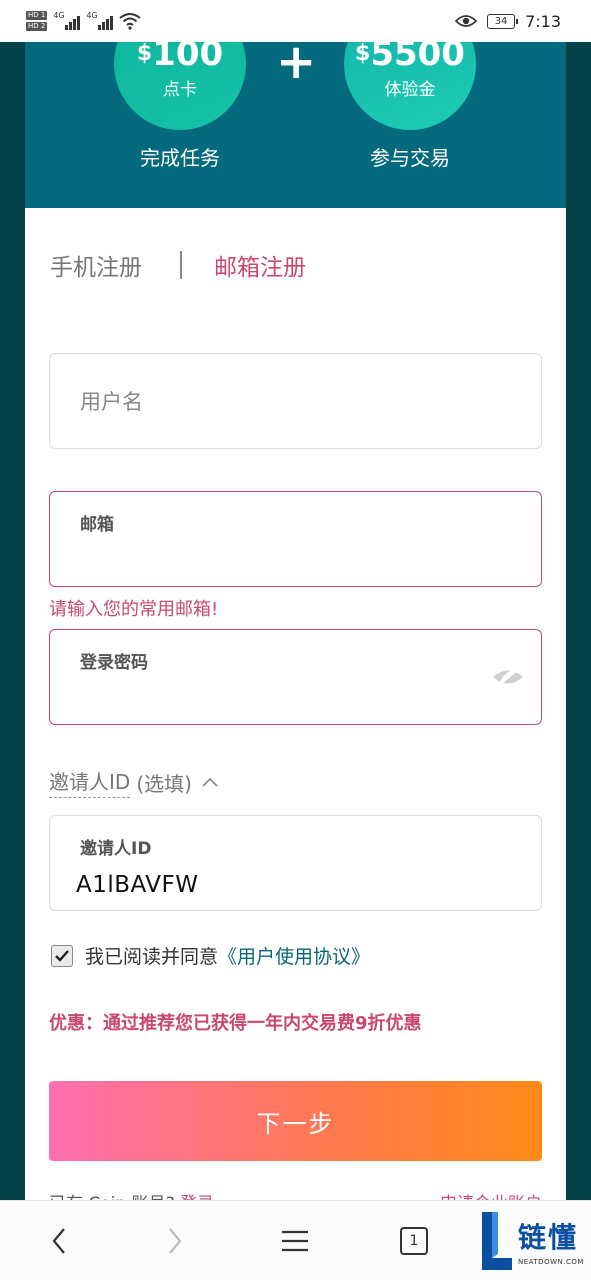  Describe the element at coordinates (180, 58) in the screenshot. I see `reward-points-amount: $100` at that location.